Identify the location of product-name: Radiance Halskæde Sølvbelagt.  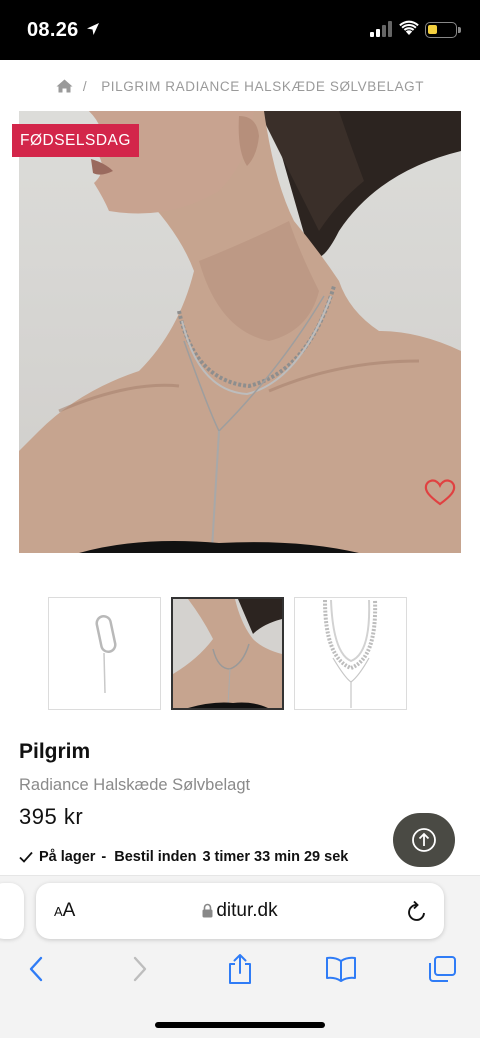
(135, 785).